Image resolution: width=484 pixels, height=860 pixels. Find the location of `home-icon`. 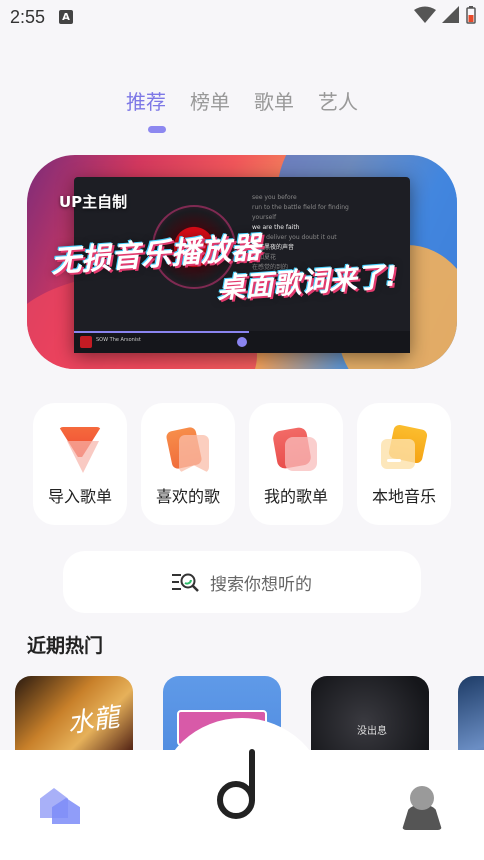

home-icon is located at coordinates (61, 807).